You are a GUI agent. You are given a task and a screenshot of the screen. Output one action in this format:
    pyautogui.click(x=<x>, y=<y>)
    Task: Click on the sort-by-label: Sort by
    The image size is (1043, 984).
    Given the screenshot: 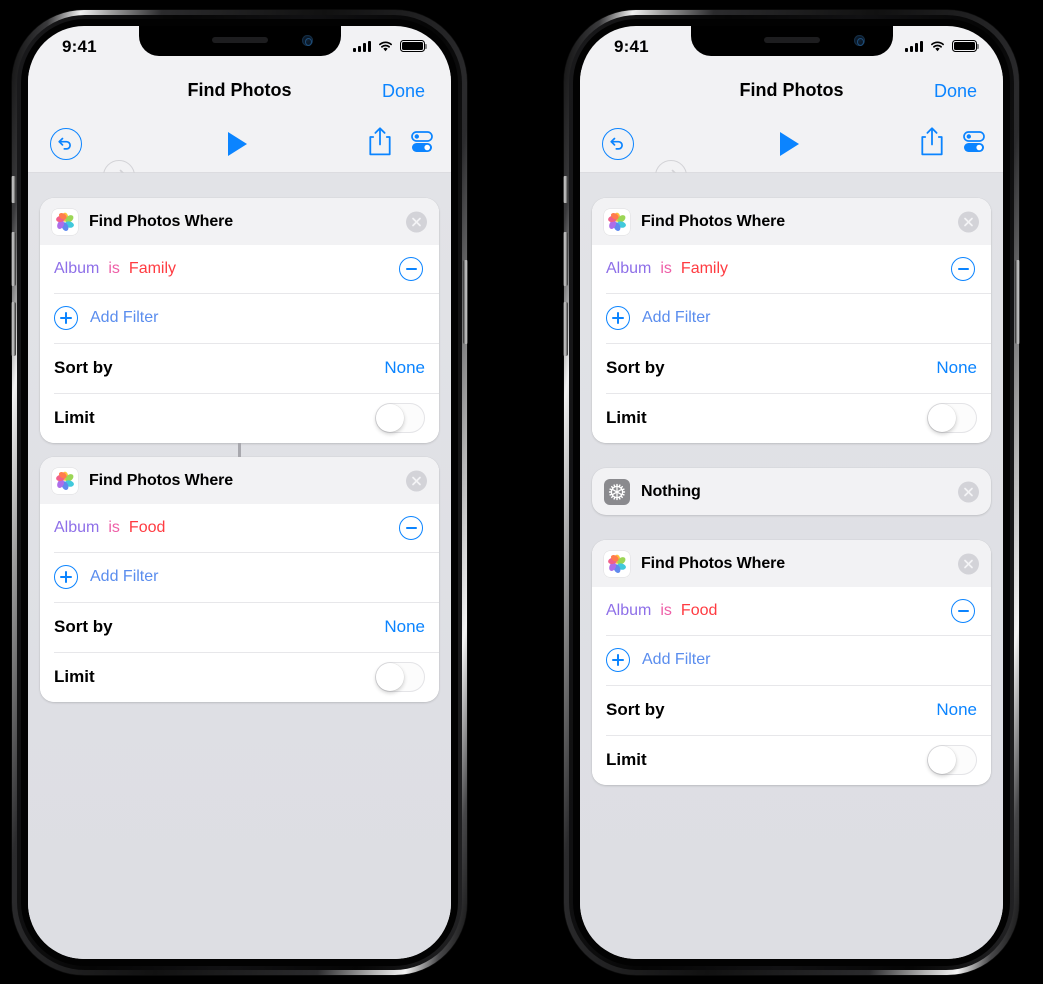 What is the action you would take?
    pyautogui.click(x=83, y=367)
    